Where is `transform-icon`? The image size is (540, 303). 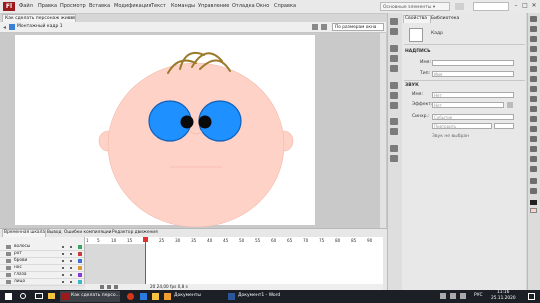 transform-icon is located at coordinates (394, 68).